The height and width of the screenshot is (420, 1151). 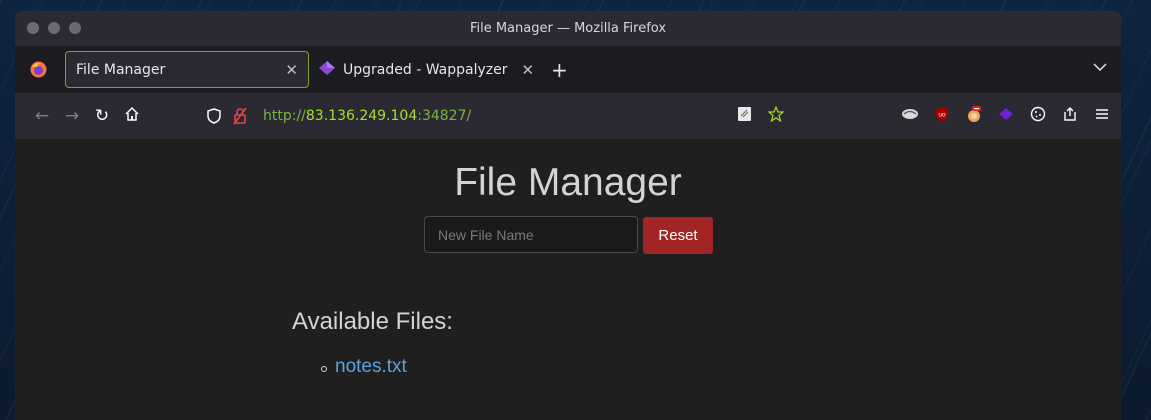 I want to click on reload-icon: ↻, so click(x=102, y=116).